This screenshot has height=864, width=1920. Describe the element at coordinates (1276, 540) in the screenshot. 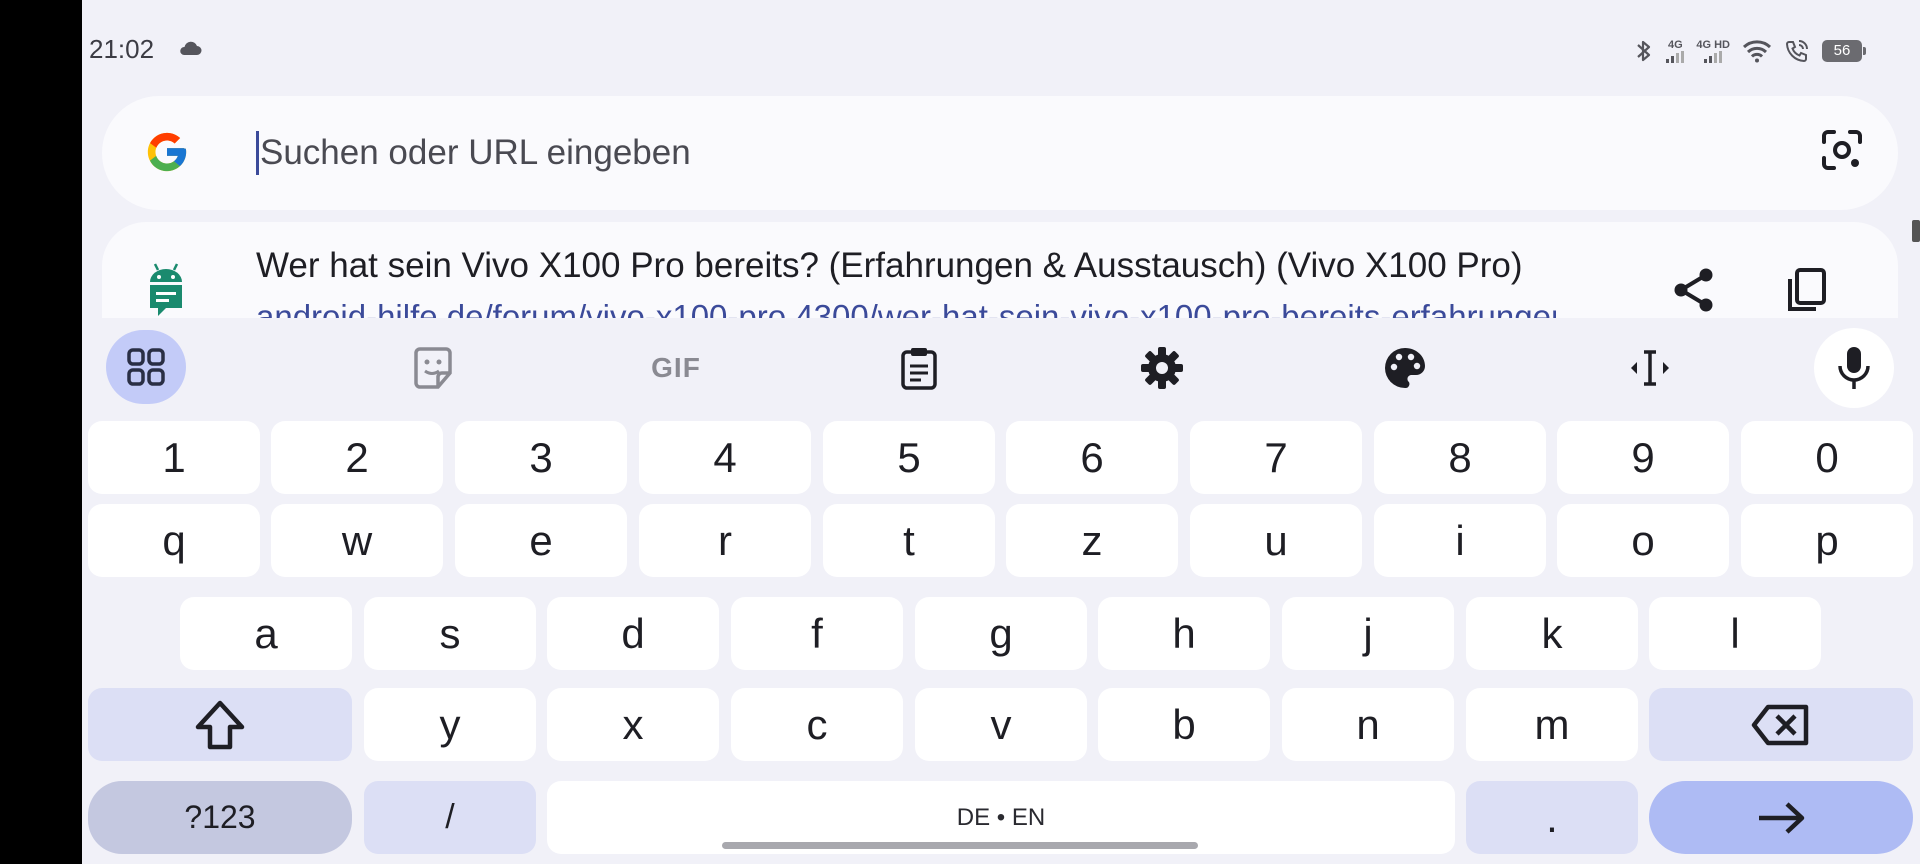

I see `key-u: u` at that location.